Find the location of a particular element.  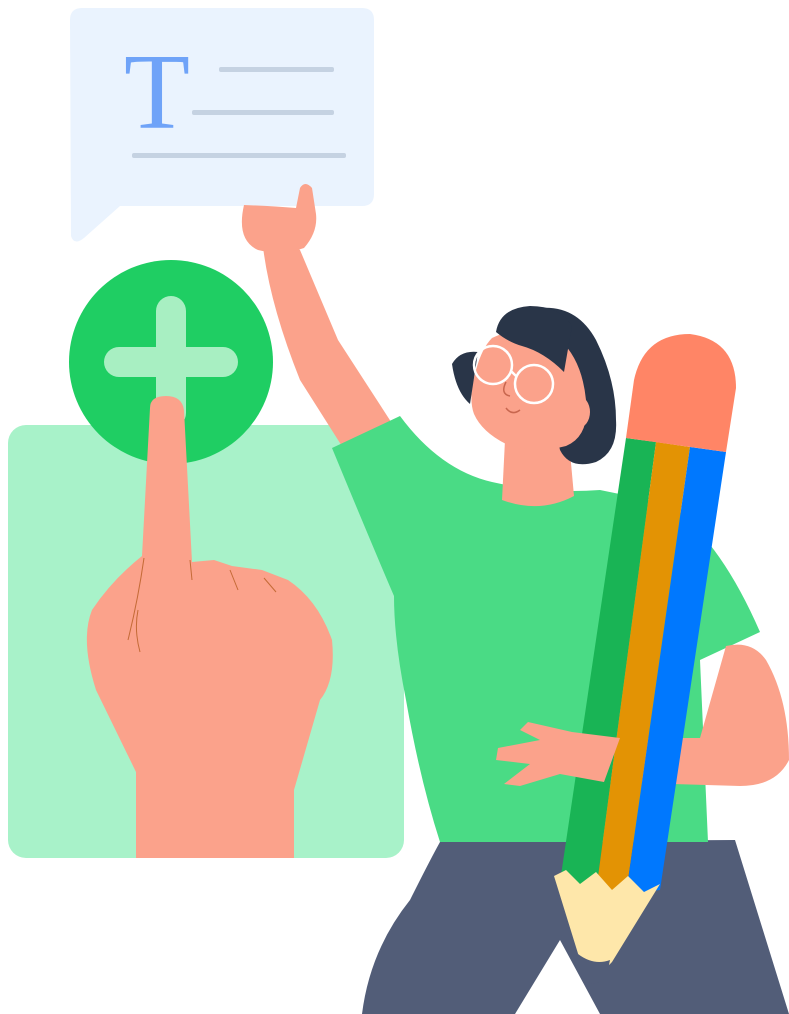

text-glyph: T is located at coordinates (157, 92).